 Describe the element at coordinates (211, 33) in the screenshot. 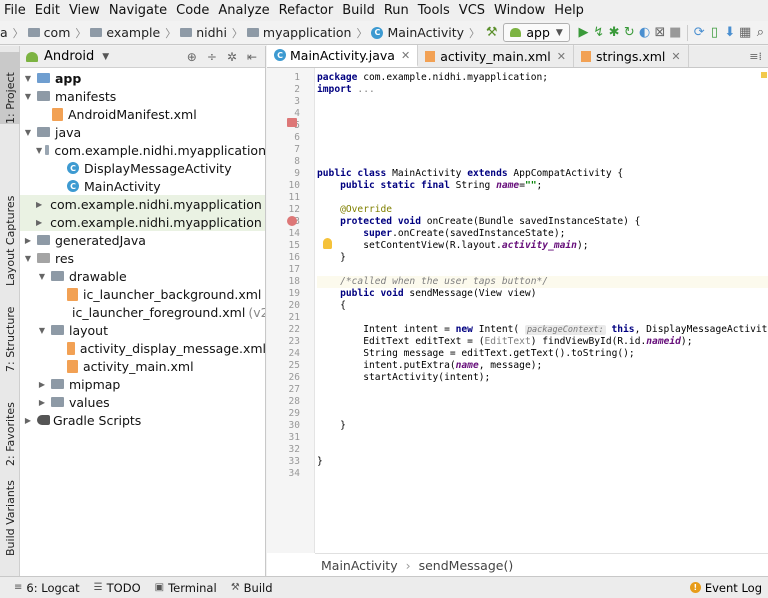

I see `nav-crumb-nidhi: nidhi 〉` at that location.